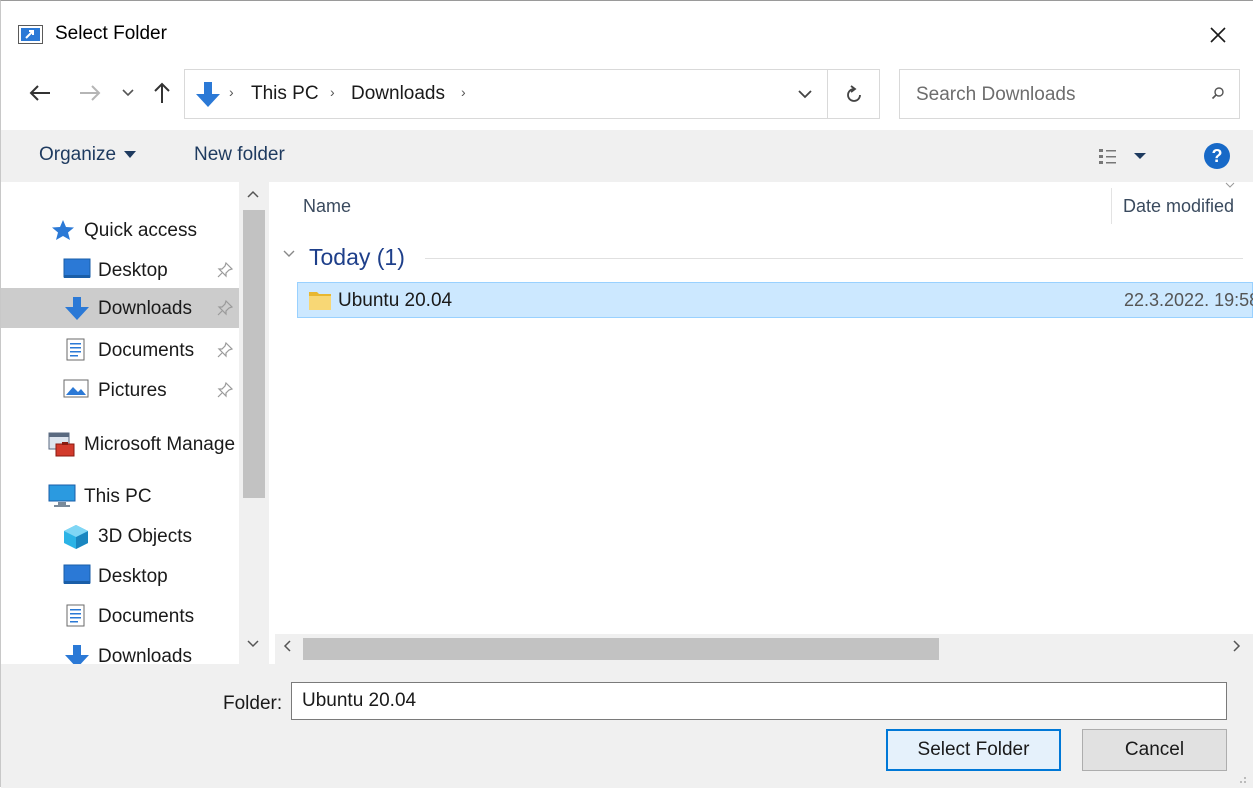 The height and width of the screenshot is (788, 1253). What do you see at coordinates (320, 301) in the screenshot?
I see `folder-icon` at bounding box center [320, 301].